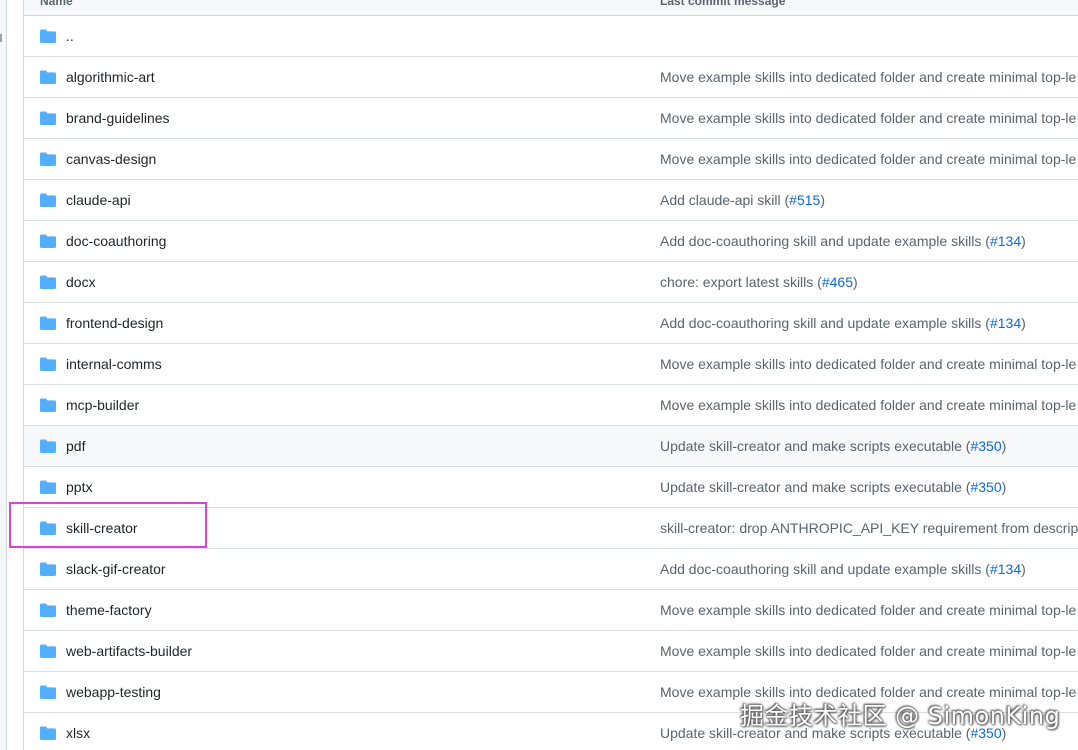 This screenshot has height=750, width=1078. I want to click on file-name-link: canvas-design, so click(111, 159).